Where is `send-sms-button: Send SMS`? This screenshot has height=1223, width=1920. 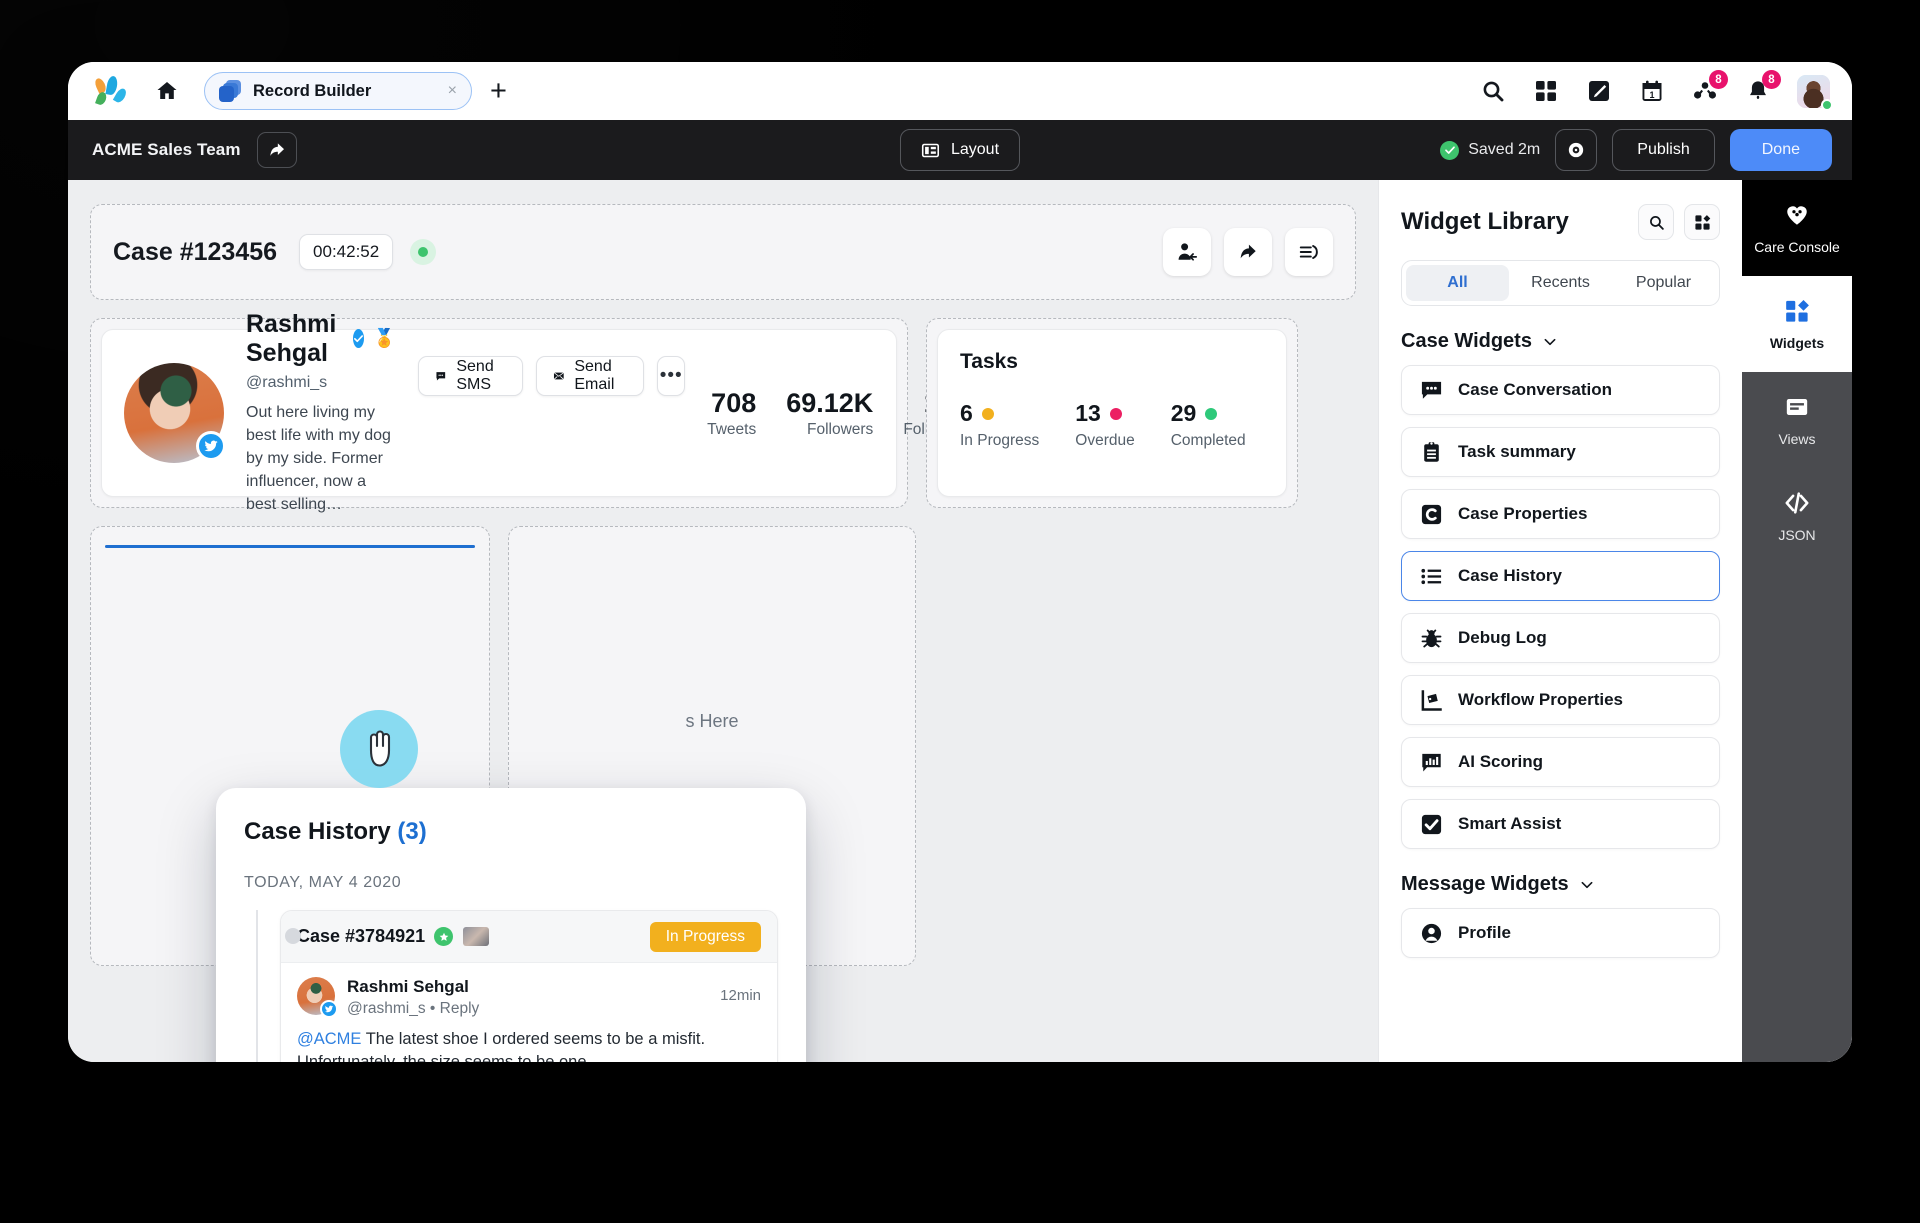 send-sms-button: Send SMS is located at coordinates (470, 376).